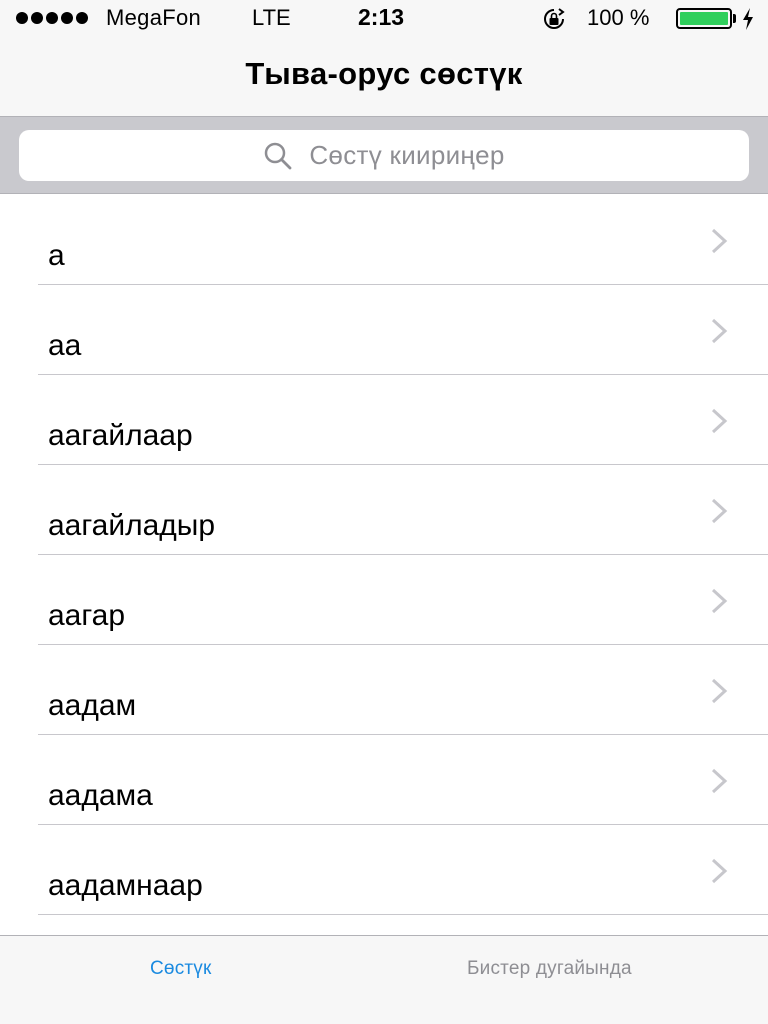  I want to click on list-item-label: аагайлаар, so click(120, 435).